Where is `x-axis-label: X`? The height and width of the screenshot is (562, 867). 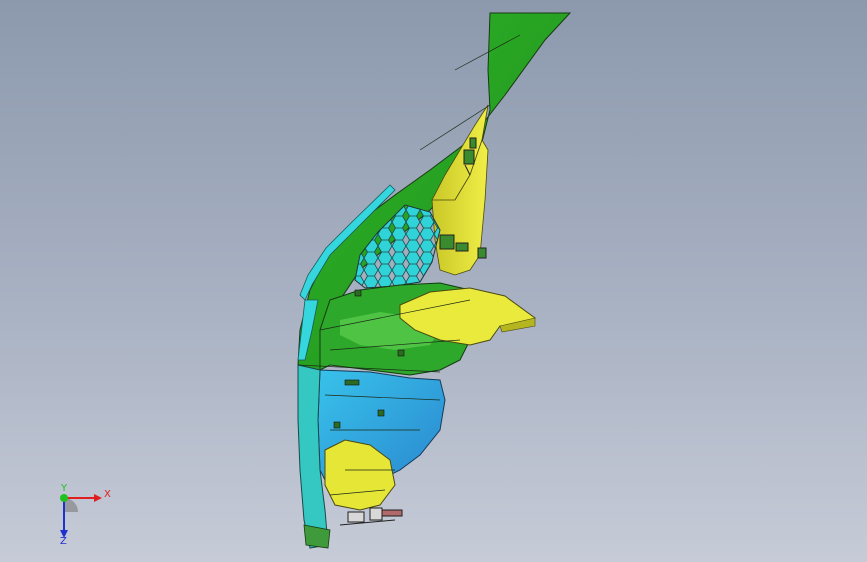 x-axis-label: X is located at coordinates (107, 494).